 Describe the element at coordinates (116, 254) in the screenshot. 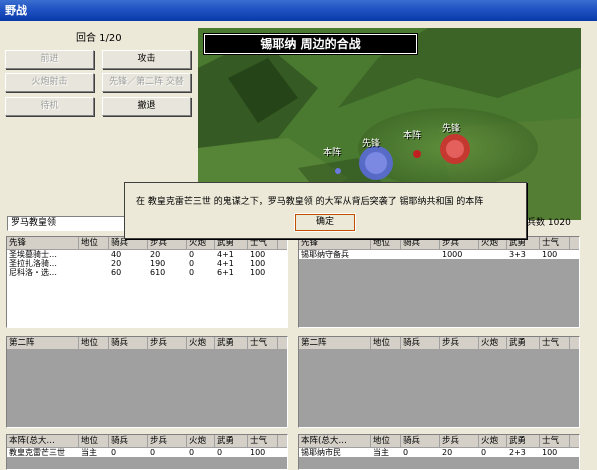

I see `unit-cavalry: 40` at that location.